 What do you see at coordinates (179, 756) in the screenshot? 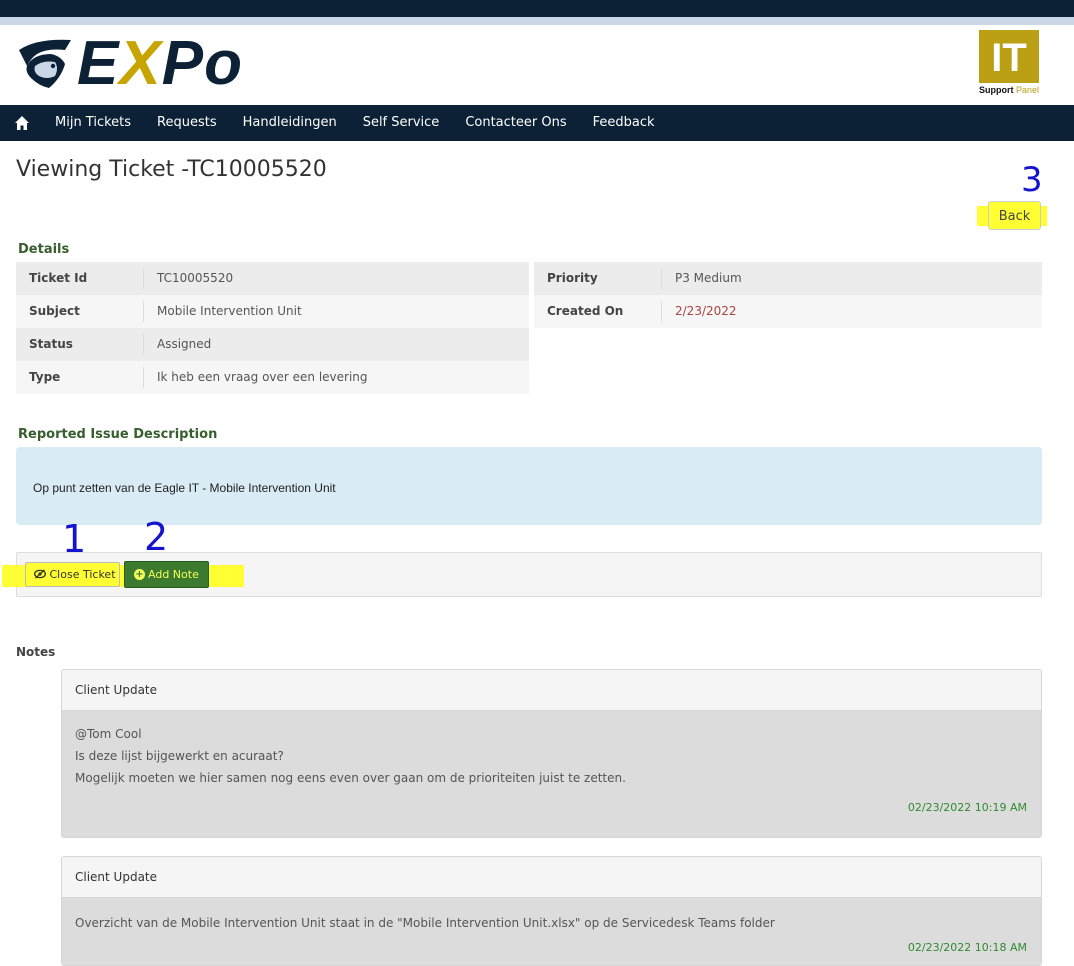
I see `note-line: Is deze lijst bijgewerkt en acuraat?` at bounding box center [179, 756].